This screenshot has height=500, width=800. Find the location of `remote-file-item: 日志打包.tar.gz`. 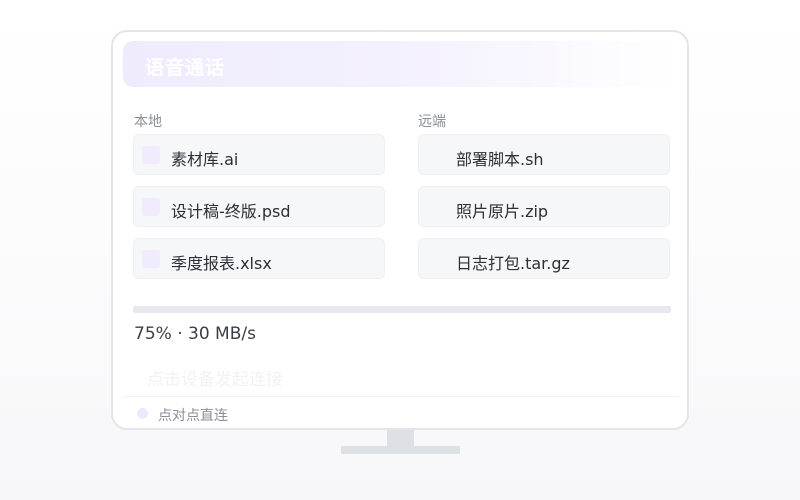

remote-file-item: 日志打包.tar.gz is located at coordinates (544, 258).